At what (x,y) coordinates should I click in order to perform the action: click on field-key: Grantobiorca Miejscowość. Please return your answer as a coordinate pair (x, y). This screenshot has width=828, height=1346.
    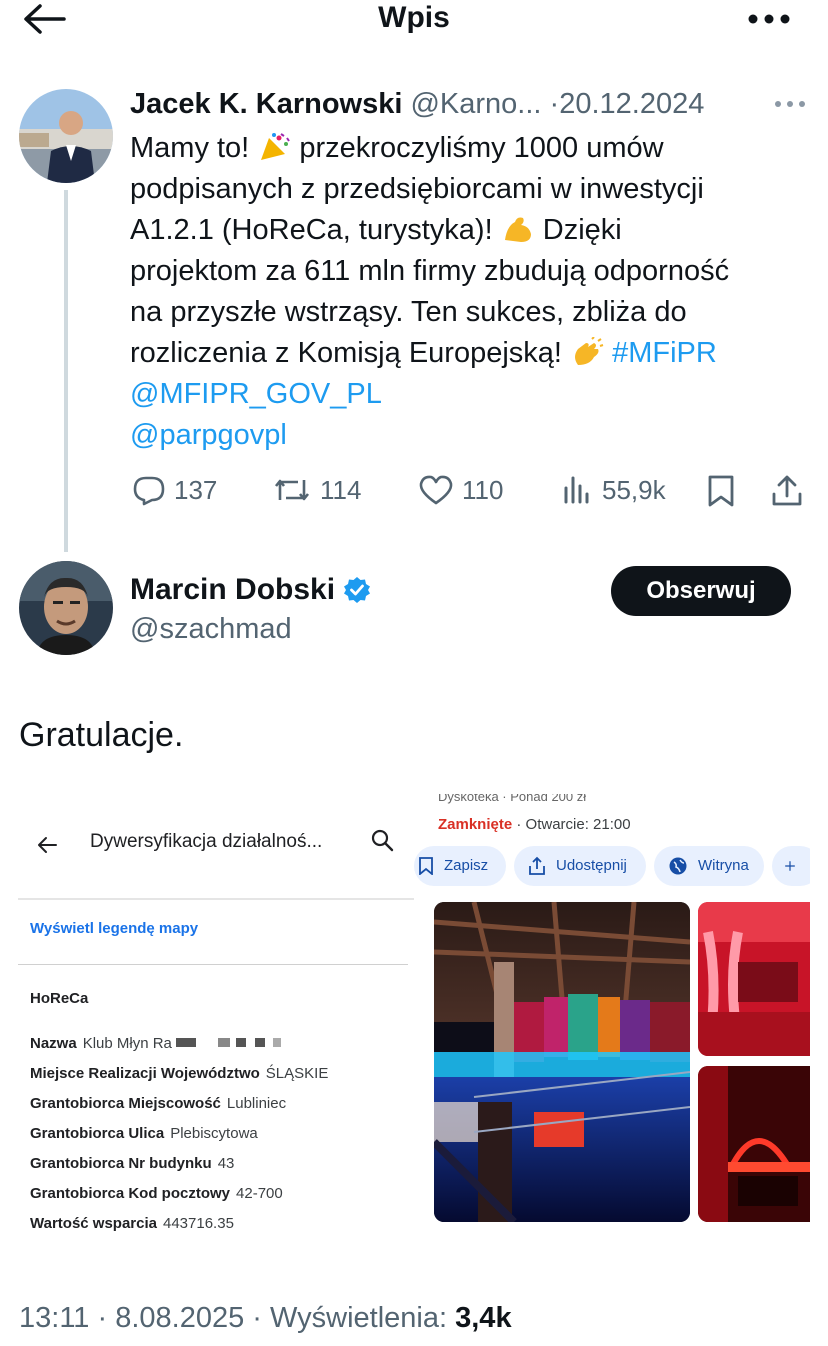
    Looking at the image, I should click on (125, 1103).